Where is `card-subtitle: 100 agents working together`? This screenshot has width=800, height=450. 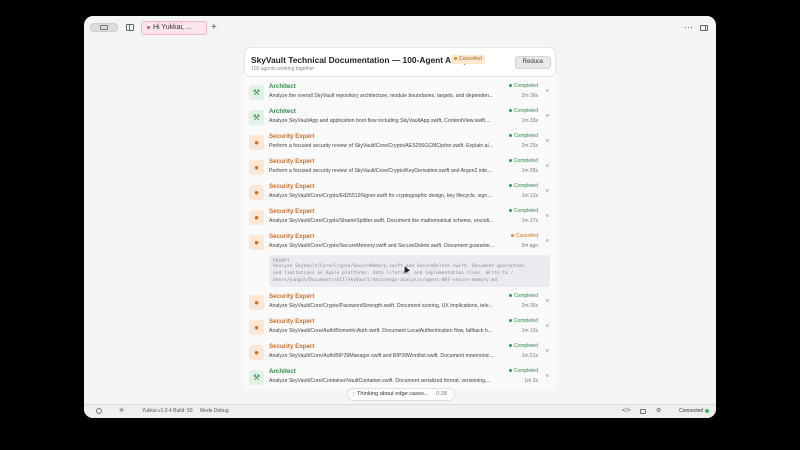
card-subtitle: 100 agents working together is located at coordinates (283, 69).